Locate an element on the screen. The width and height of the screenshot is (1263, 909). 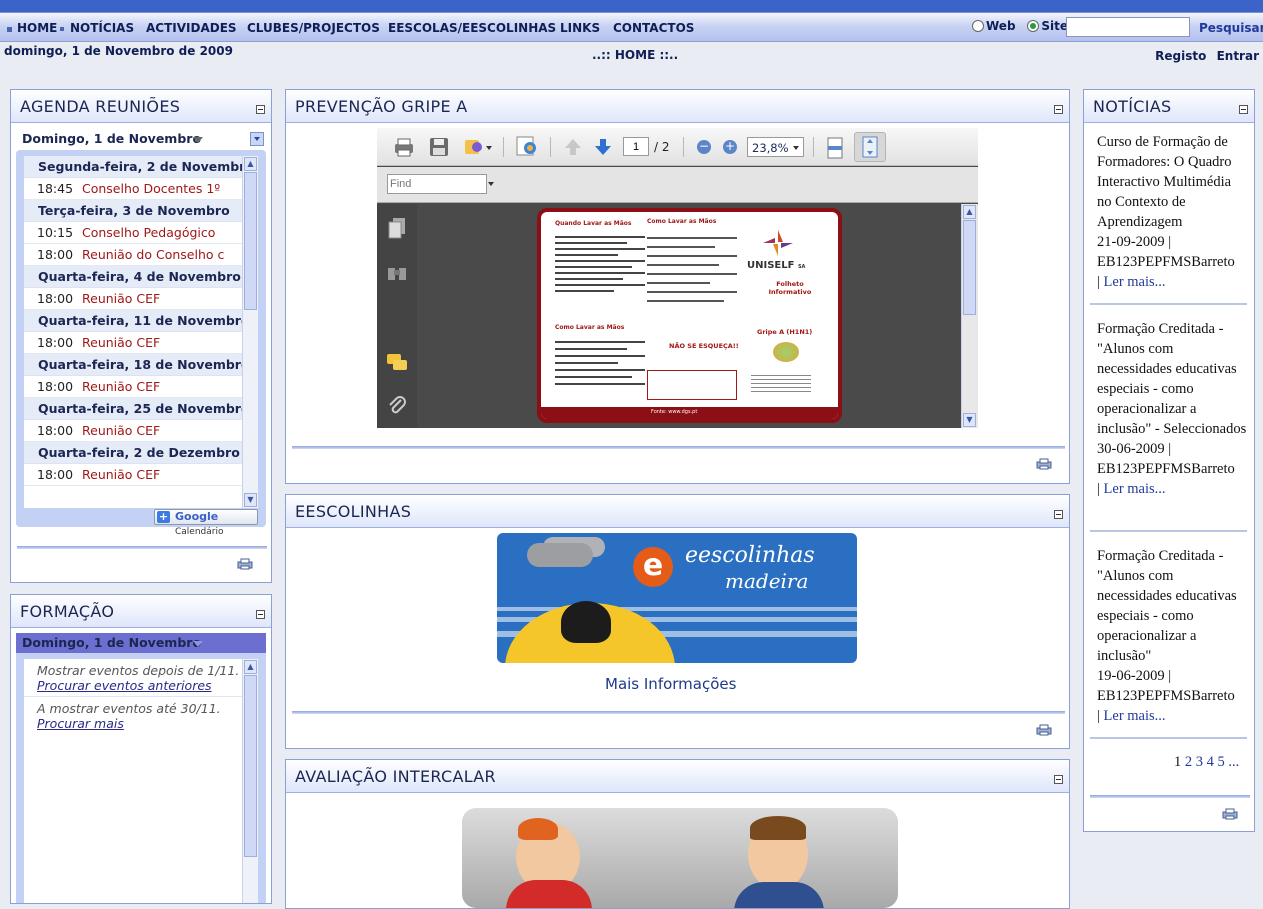
nav-noticias: NOTÍCIAS is located at coordinates (102, 28).